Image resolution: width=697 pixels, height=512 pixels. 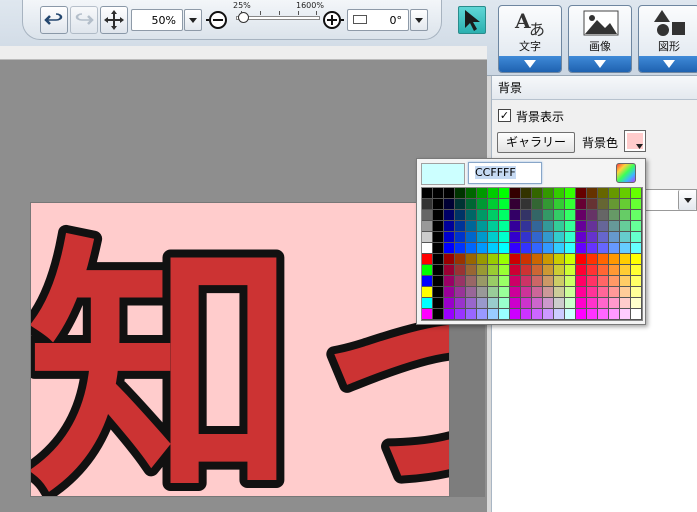 I want to click on add-image-button: 画像, so click(x=600, y=39).